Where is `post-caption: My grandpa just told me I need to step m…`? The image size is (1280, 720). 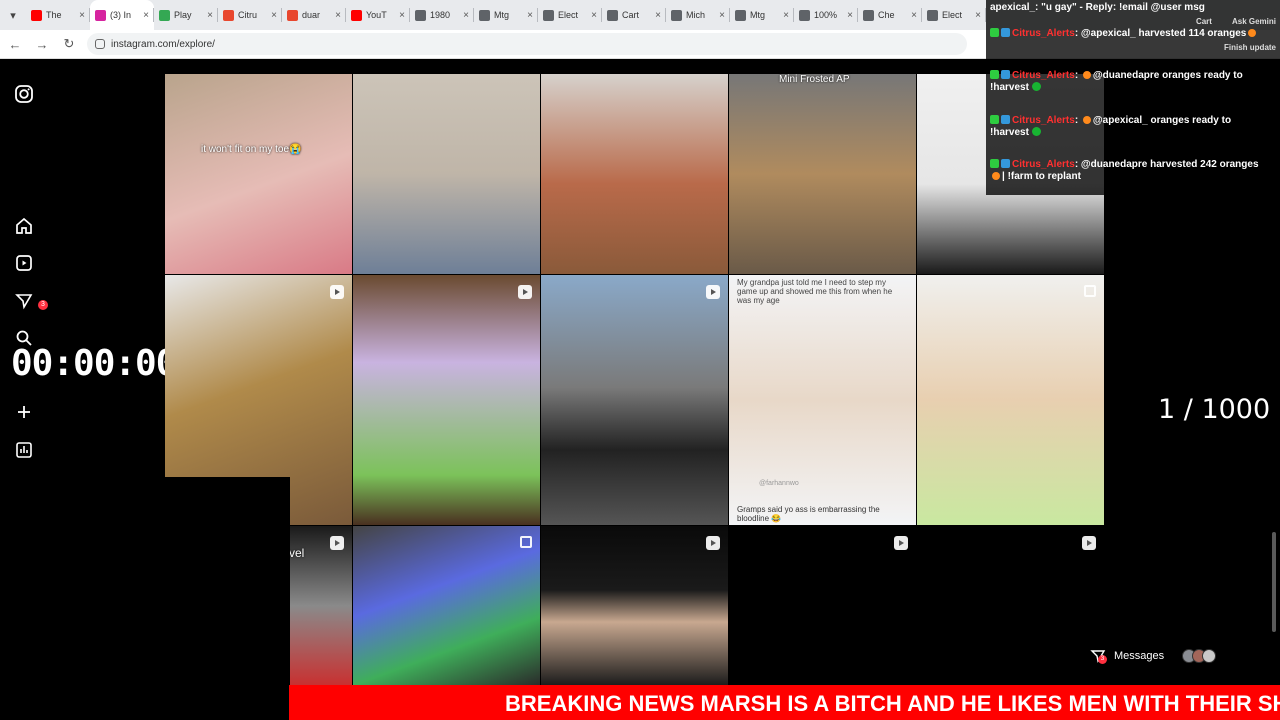 post-caption: My grandpa just told me I need to step m… is located at coordinates (815, 291).